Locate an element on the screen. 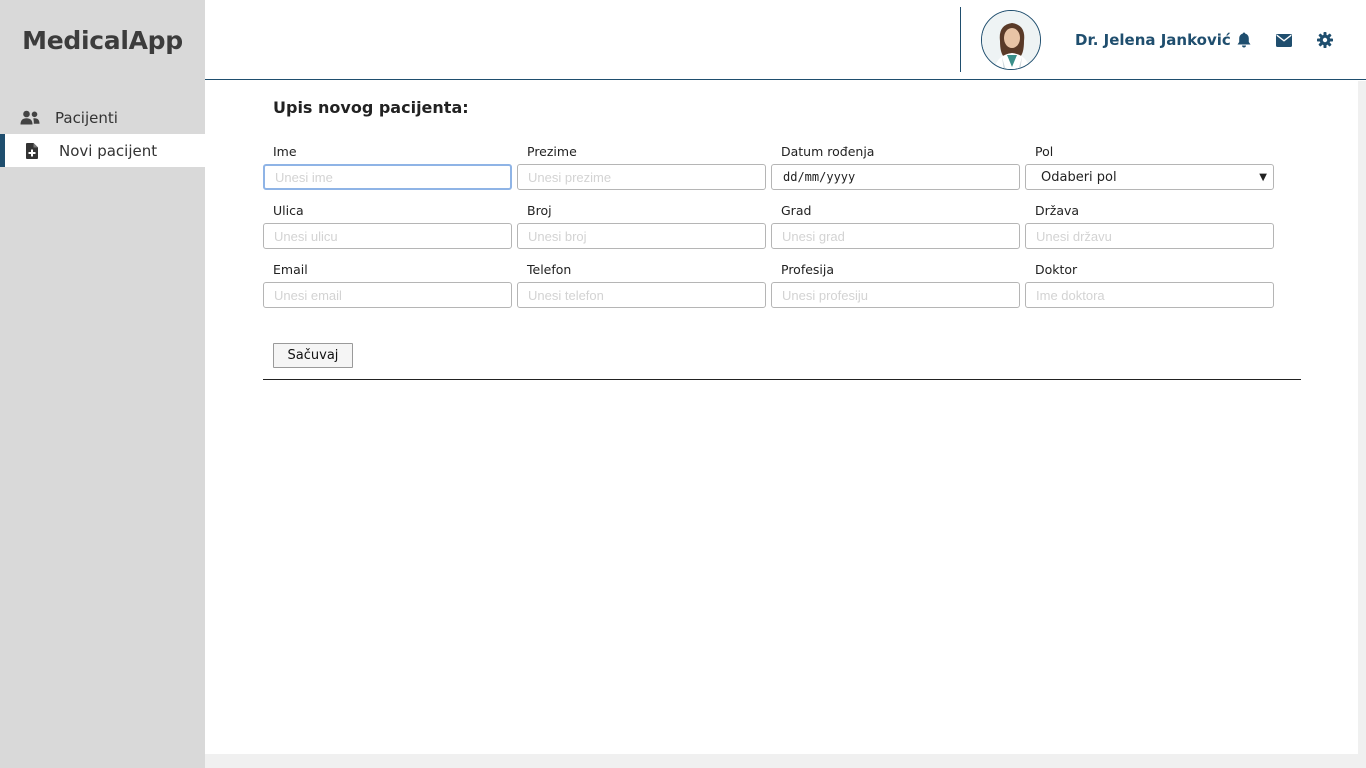  email-input is located at coordinates (387, 295).